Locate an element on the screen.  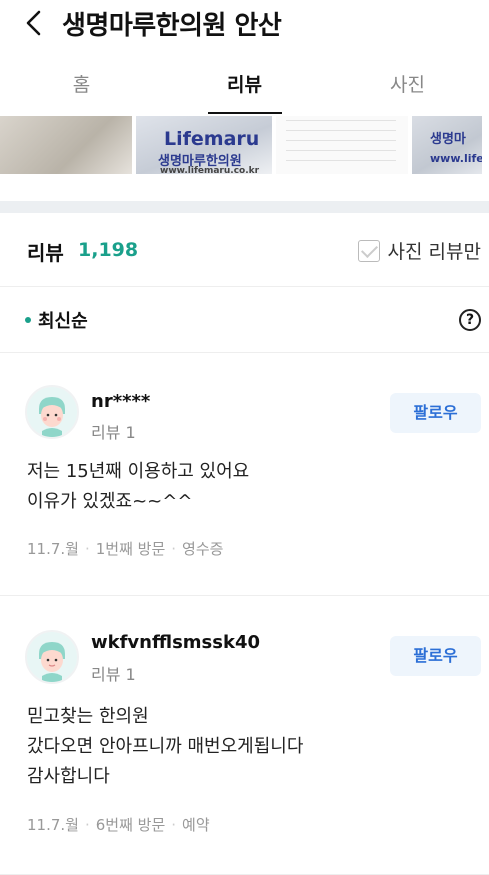
page-title: 생명마루한의원 안산 is located at coordinates (172, 26).